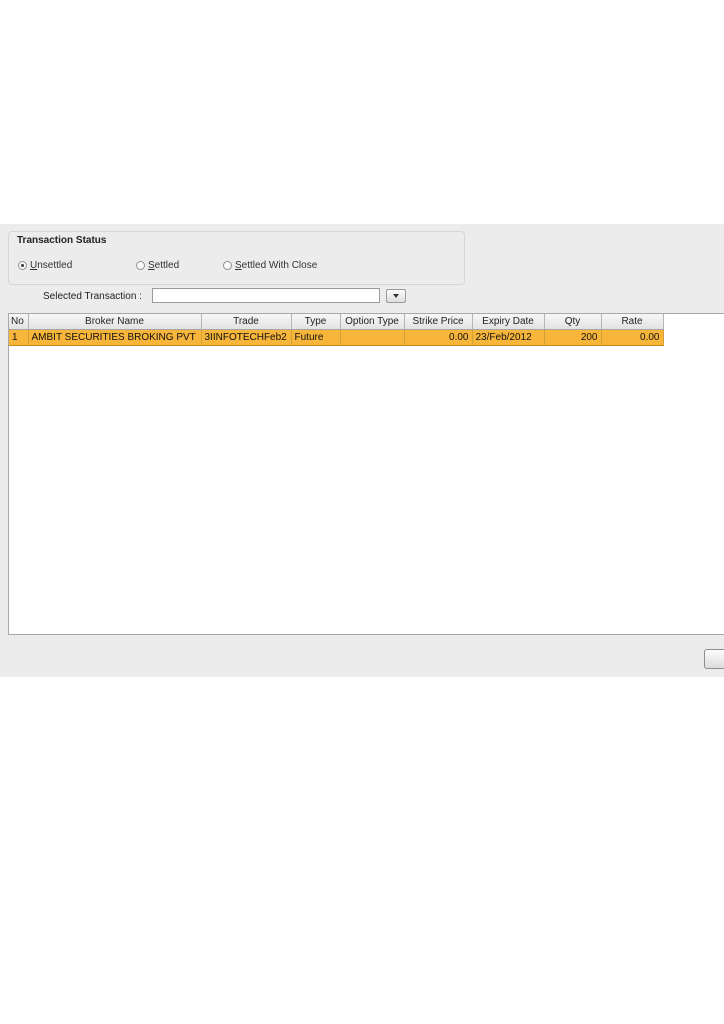 The width and height of the screenshot is (724, 1024). What do you see at coordinates (632, 337) in the screenshot?
I see `cell-rate: 0.00` at bounding box center [632, 337].